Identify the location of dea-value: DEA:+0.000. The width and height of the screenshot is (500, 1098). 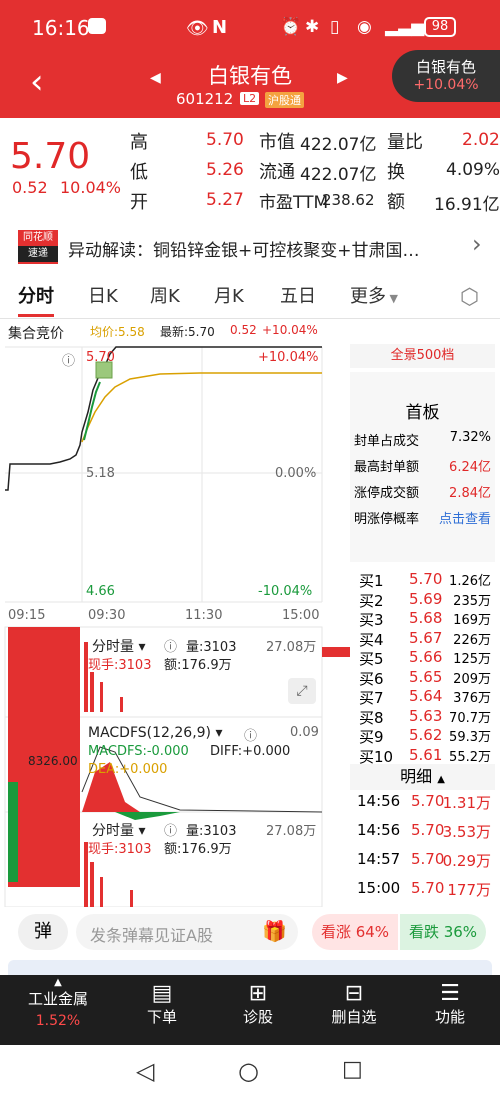
(128, 769).